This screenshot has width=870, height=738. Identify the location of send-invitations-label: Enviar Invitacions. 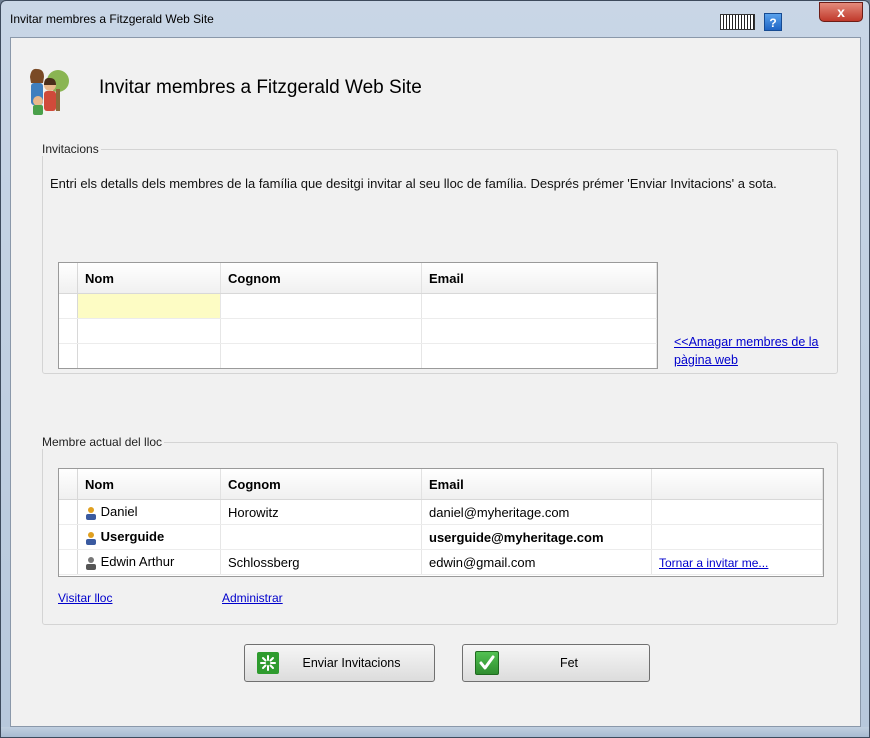
(351, 663).